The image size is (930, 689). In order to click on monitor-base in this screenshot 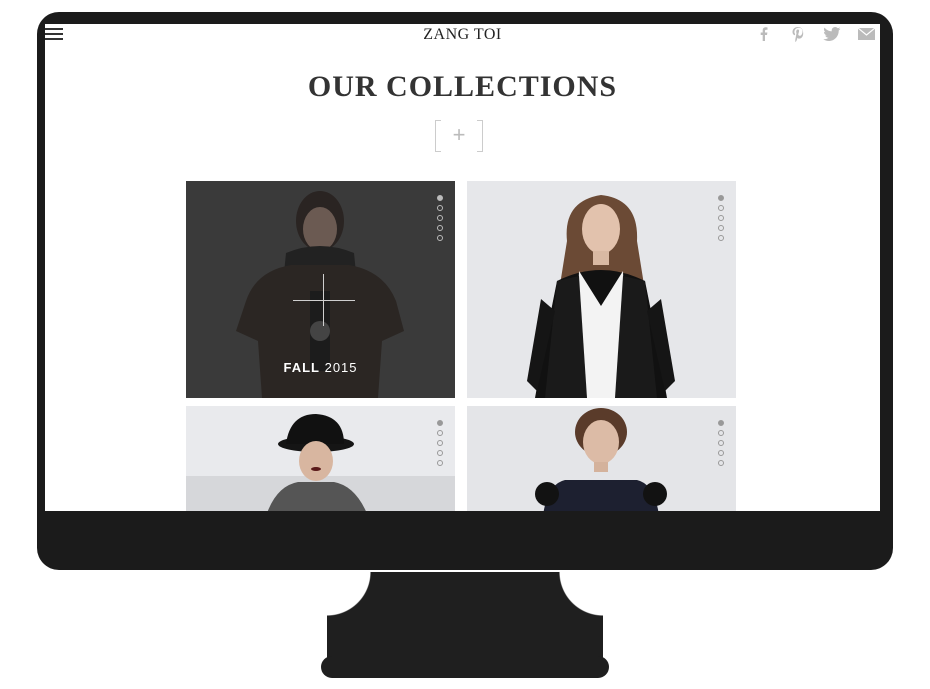, I will do `click(465, 667)`.